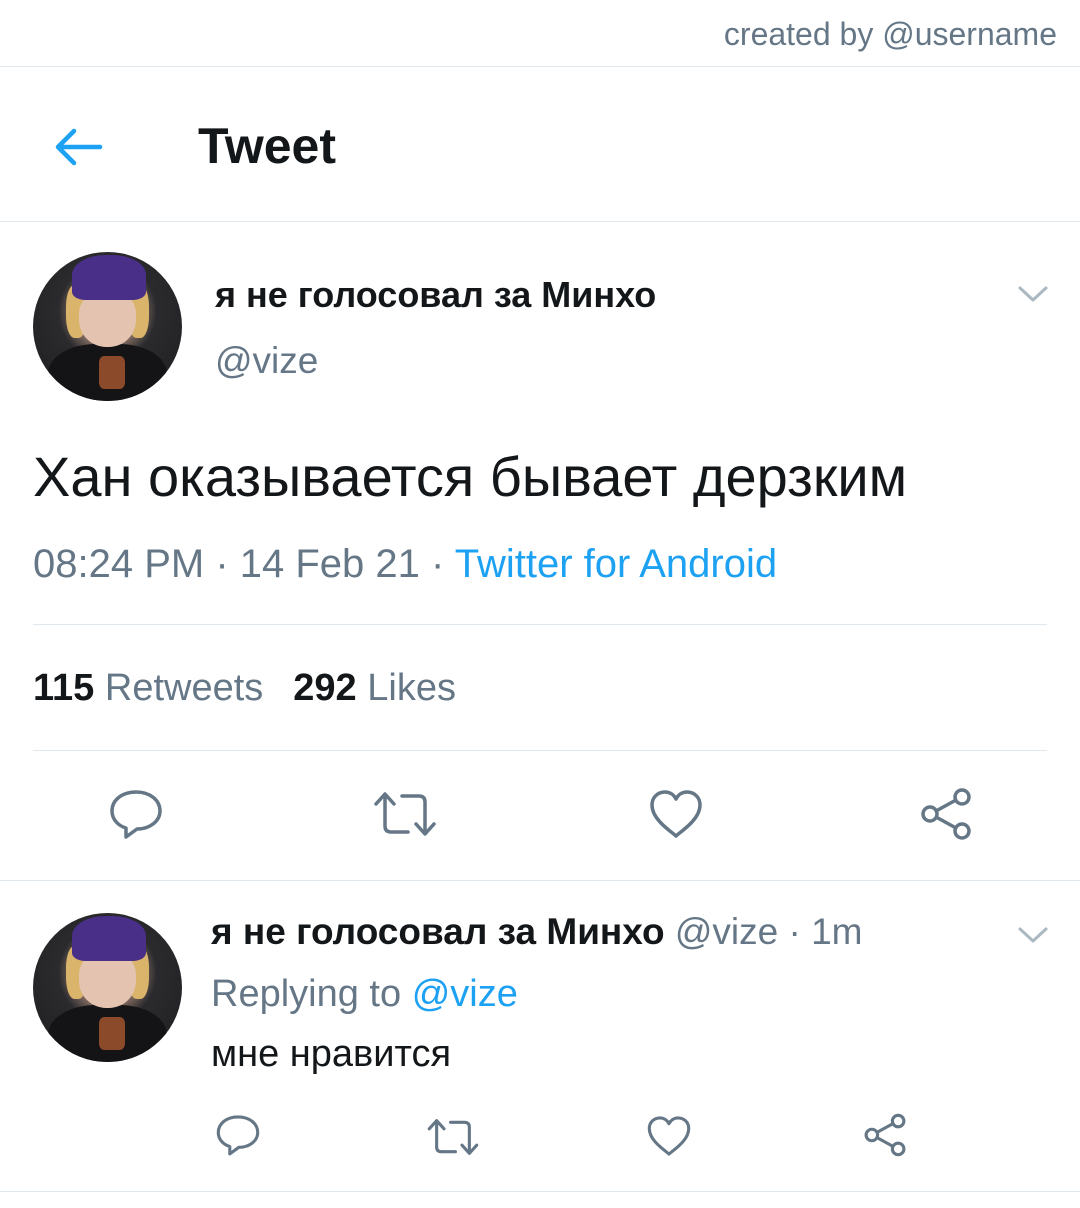 This screenshot has width=1080, height=1208. What do you see at coordinates (329, 564) in the screenshot?
I see `tweet-date: 14 Feb 21` at bounding box center [329, 564].